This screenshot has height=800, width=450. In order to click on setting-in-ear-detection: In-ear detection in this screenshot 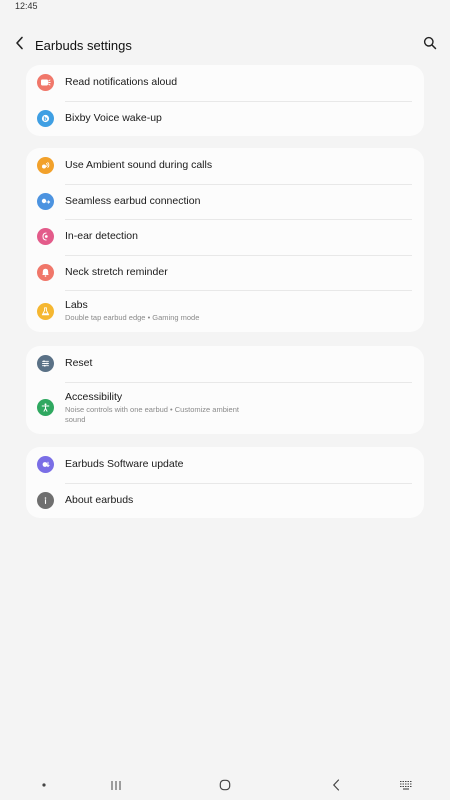, I will do `click(225, 237)`.